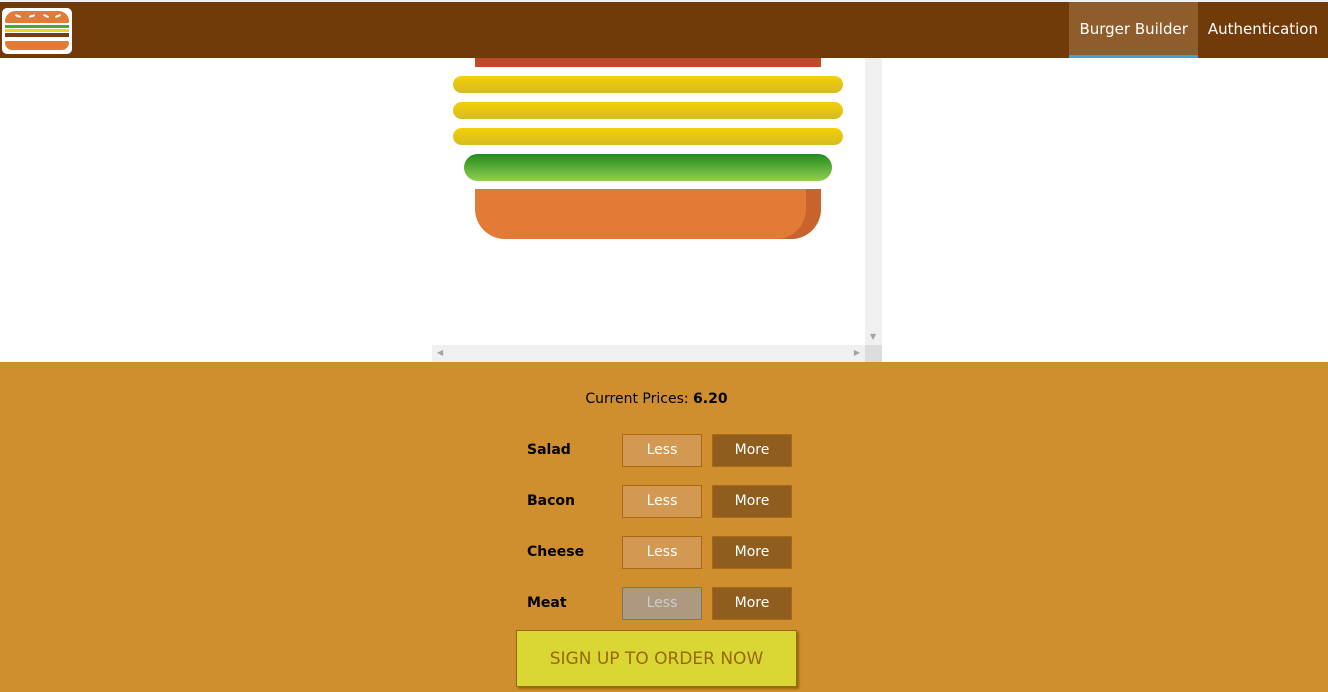 The image size is (1328, 692). Describe the element at coordinates (662, 603) in the screenshot. I see `less-meat-button: Less` at that location.